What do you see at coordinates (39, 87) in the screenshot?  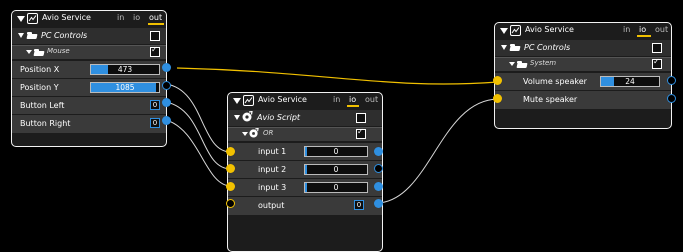 I see `param-label: Position Y` at bounding box center [39, 87].